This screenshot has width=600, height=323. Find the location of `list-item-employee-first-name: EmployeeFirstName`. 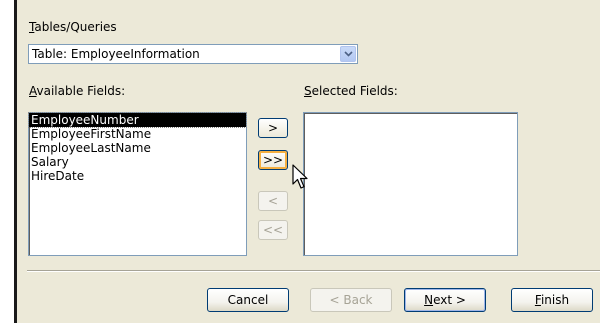

list-item-employee-first-name: EmployeeFirstName is located at coordinates (137, 134).